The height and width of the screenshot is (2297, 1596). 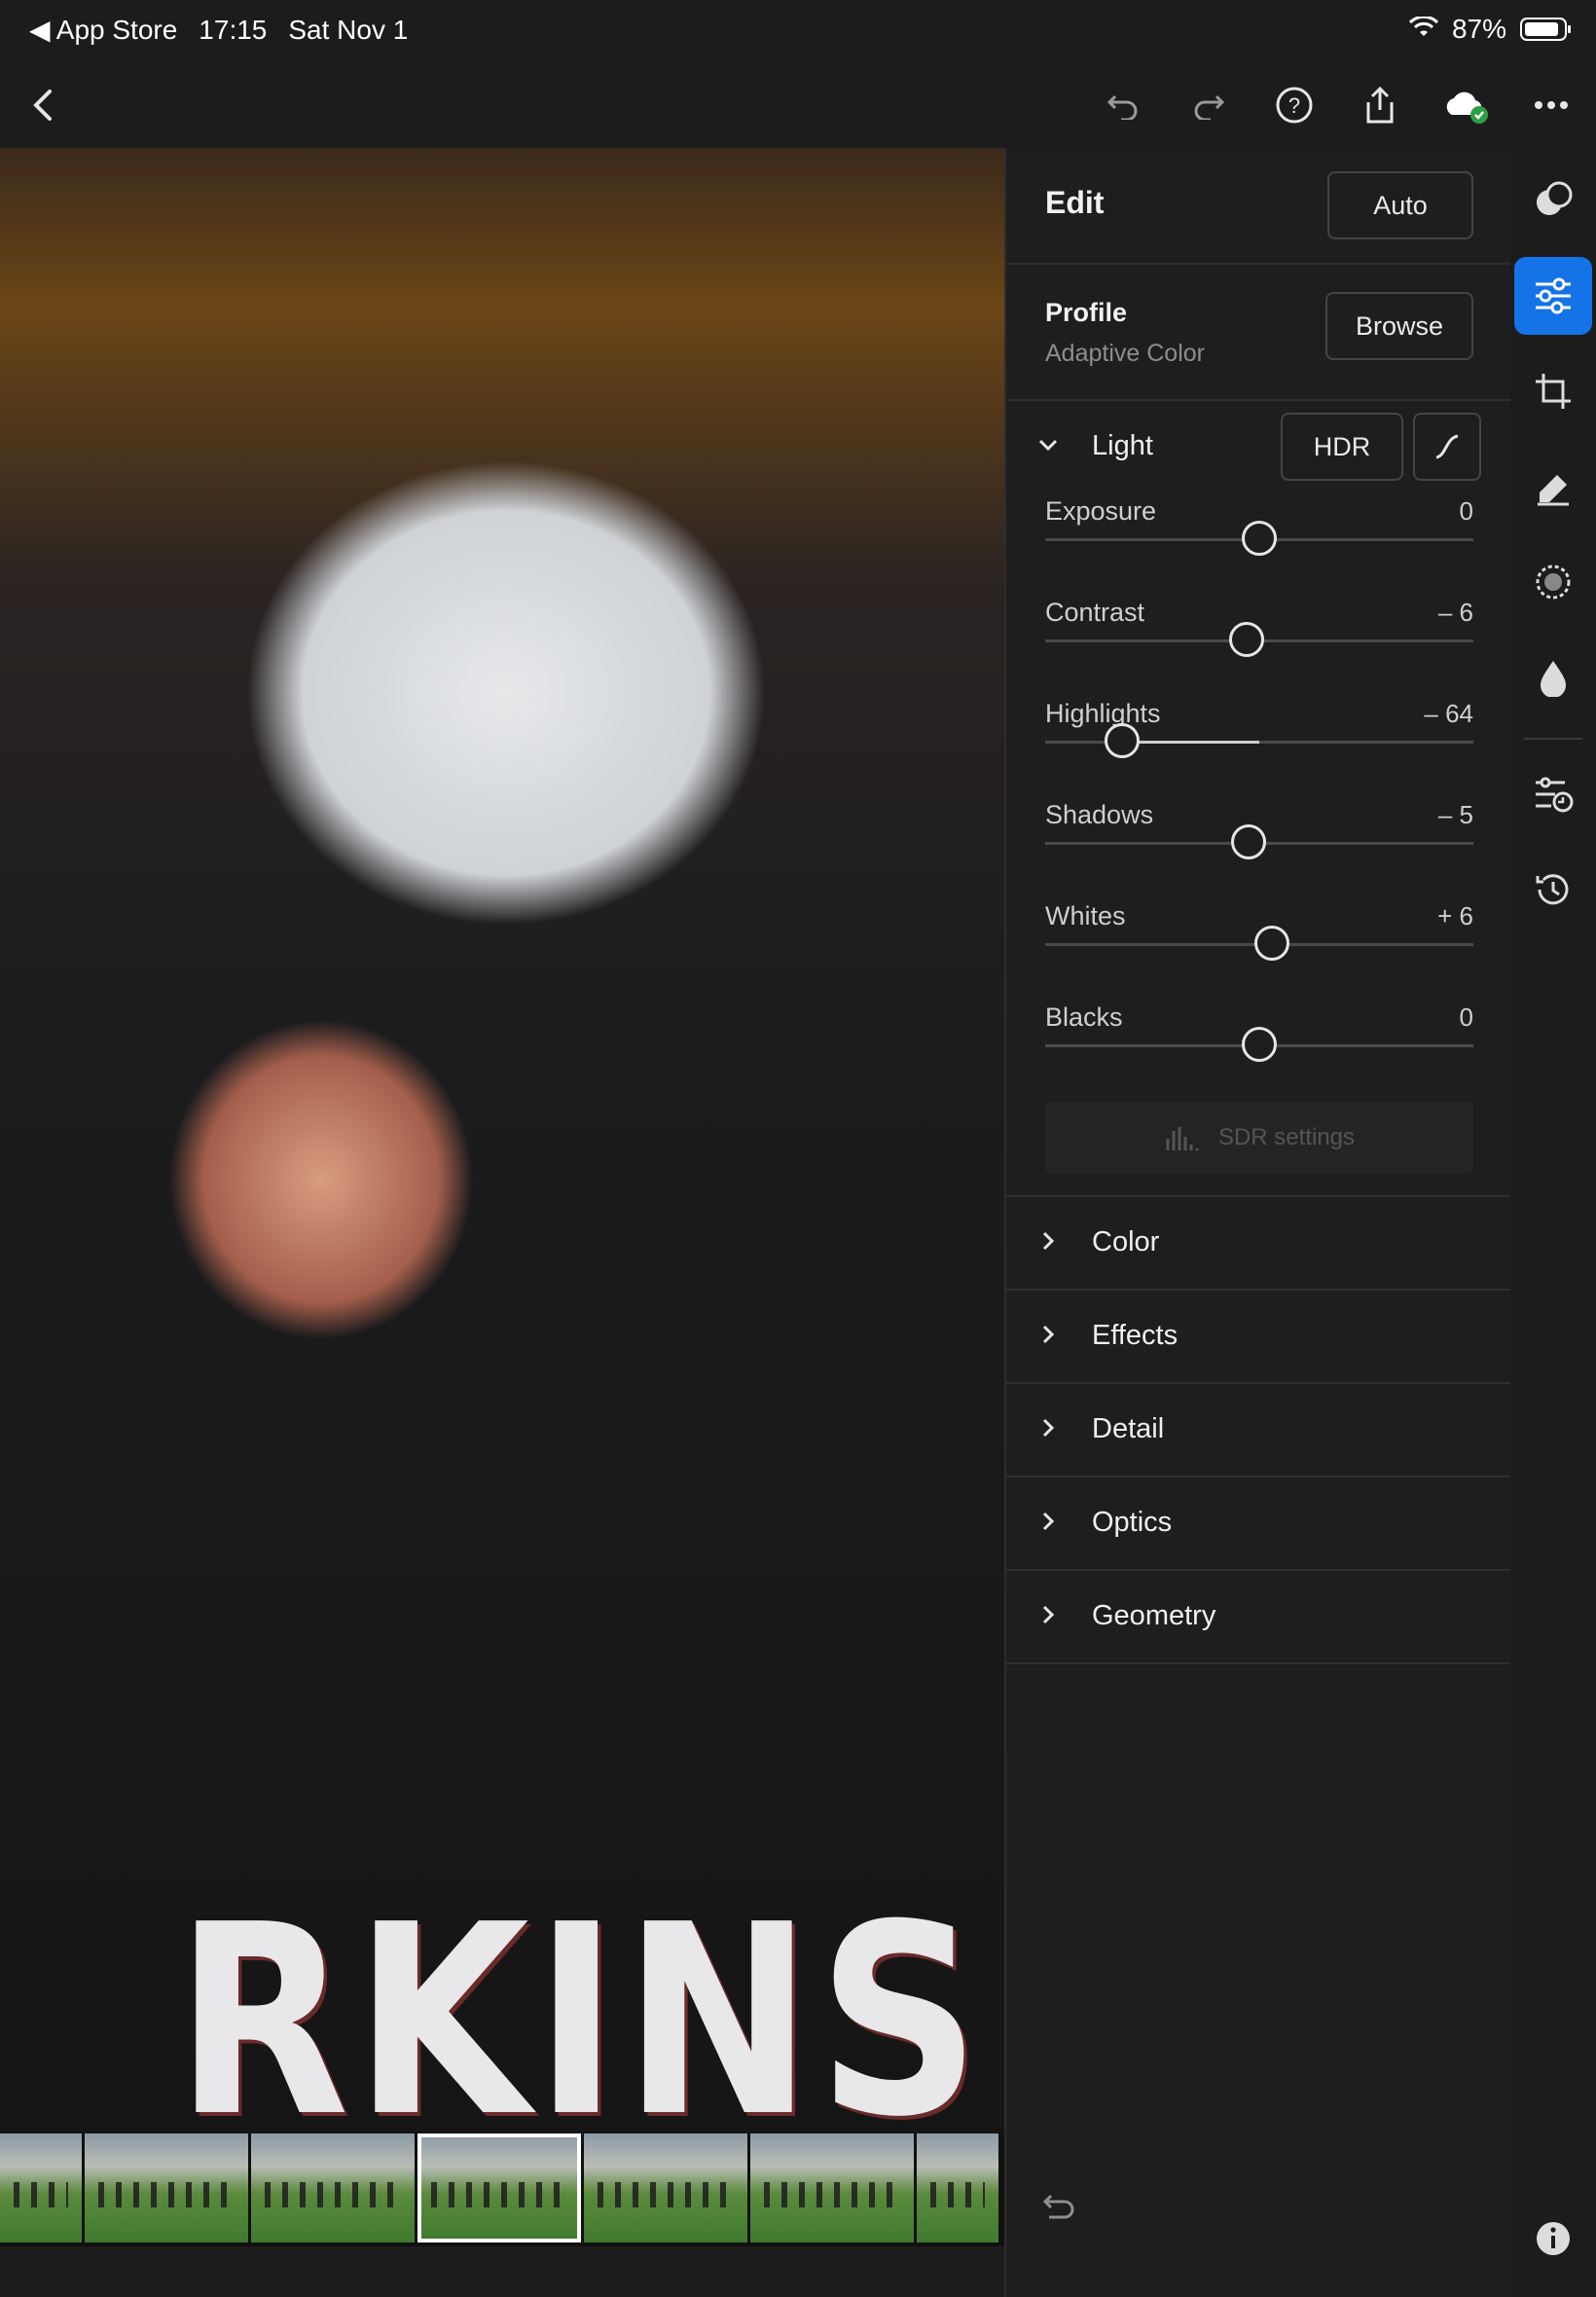 I want to click on sdr-settings-label: SDR settings, so click(x=1286, y=1137).